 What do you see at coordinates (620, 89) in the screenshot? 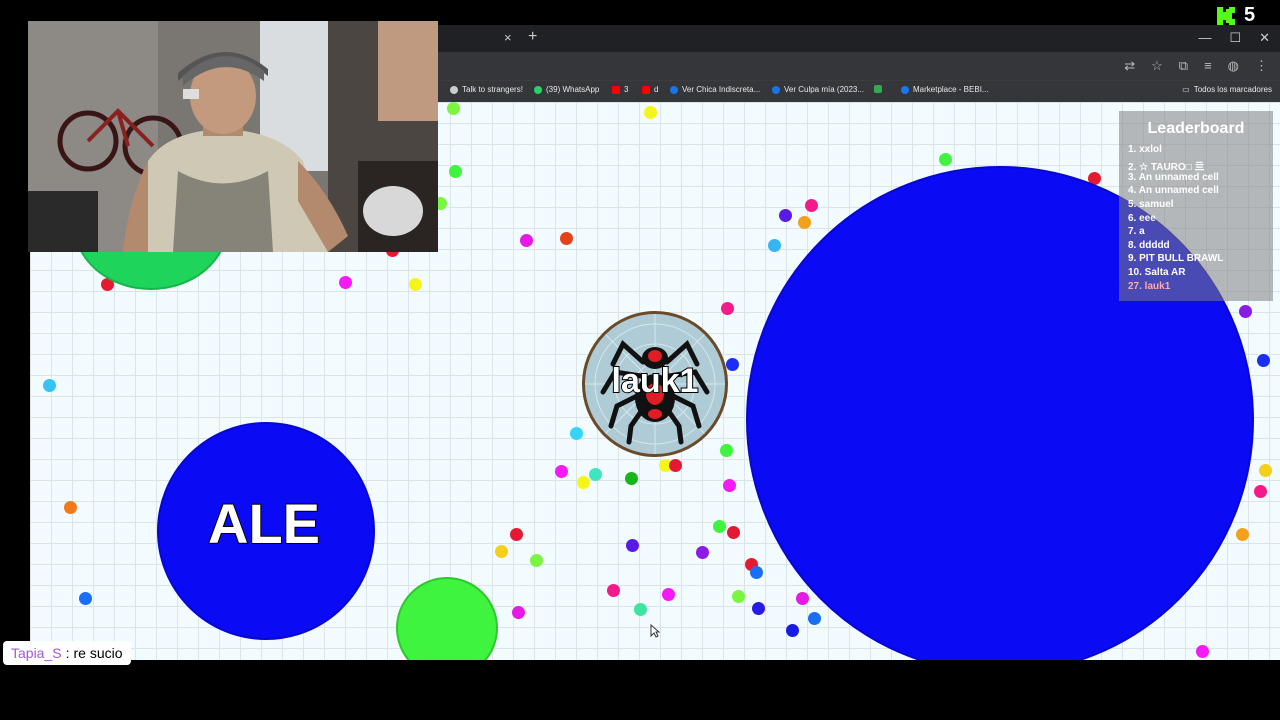
I see `bookmark-item: 3` at bounding box center [620, 89].